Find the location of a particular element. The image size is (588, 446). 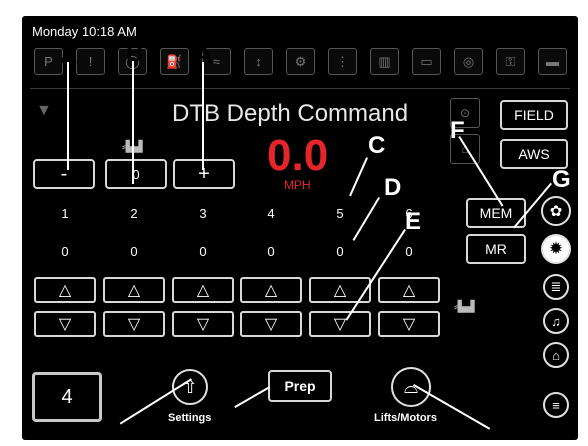

speed-value: 0.0 is located at coordinates (298, 155).